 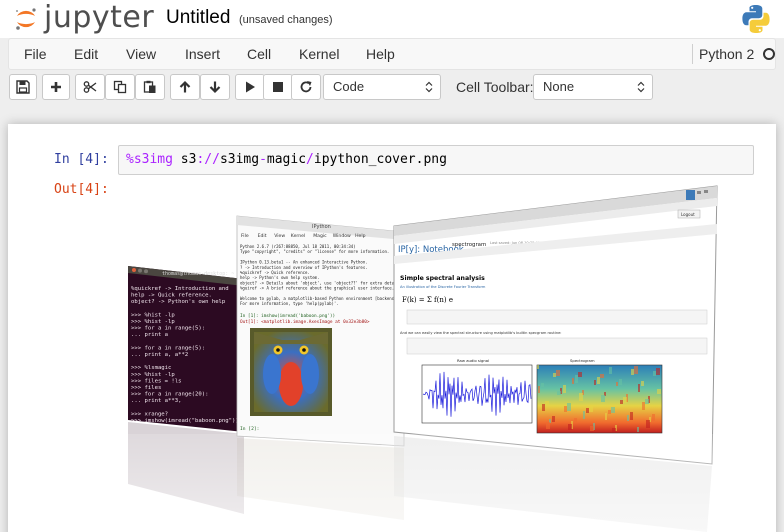 What do you see at coordinates (81, 189) in the screenshot?
I see `output-prompt: Out[4]:` at bounding box center [81, 189].